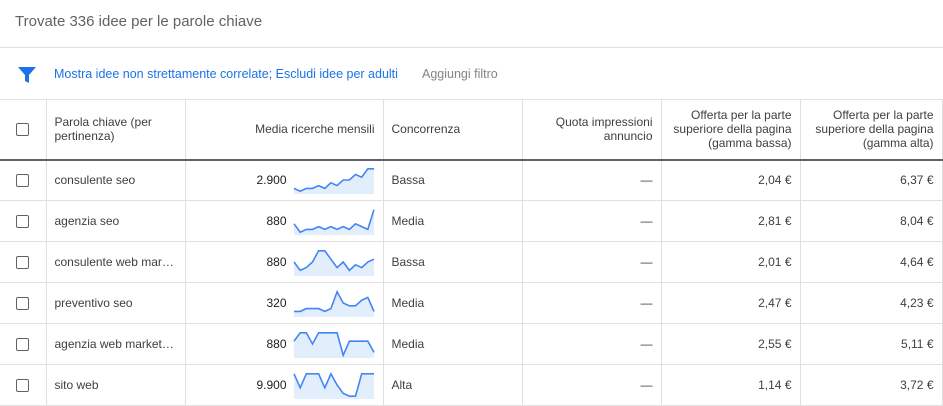 The height and width of the screenshot is (406, 943). Describe the element at coordinates (116, 180) in the screenshot. I see `keyword-cell: consulente seo` at that location.